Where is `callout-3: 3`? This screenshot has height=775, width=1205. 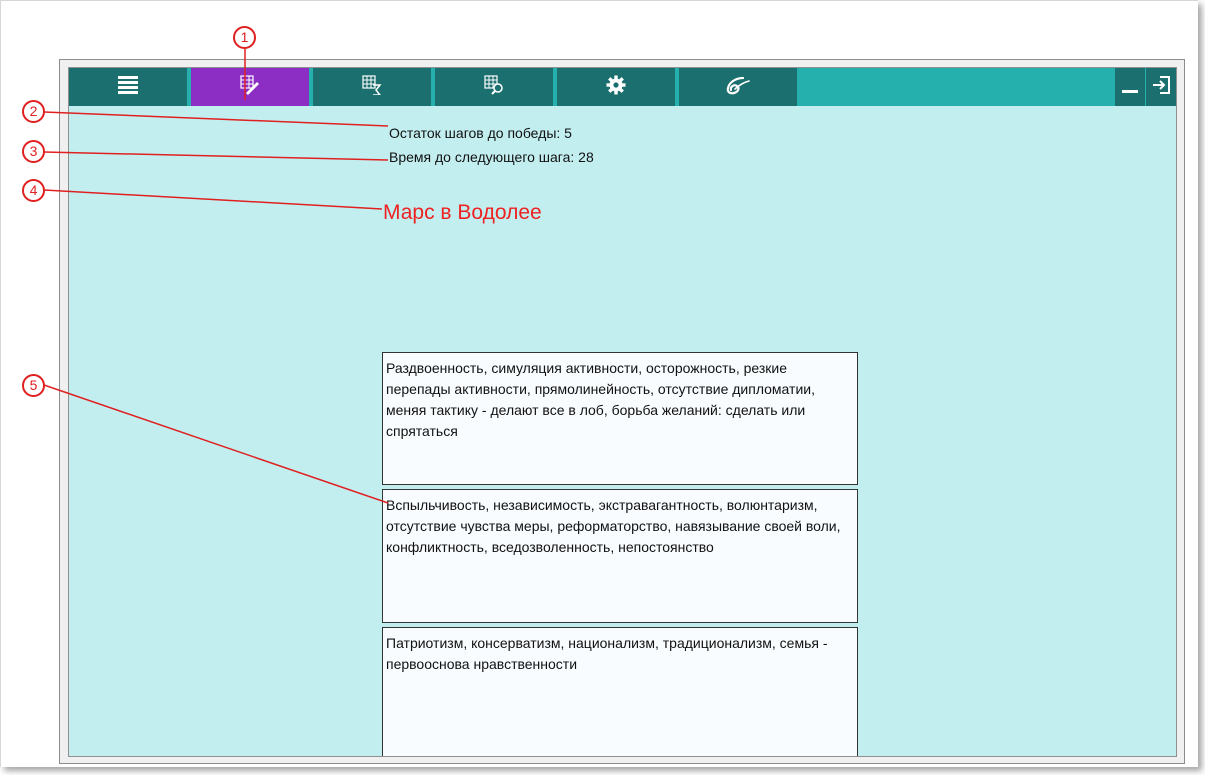 callout-3: 3 is located at coordinates (33, 151).